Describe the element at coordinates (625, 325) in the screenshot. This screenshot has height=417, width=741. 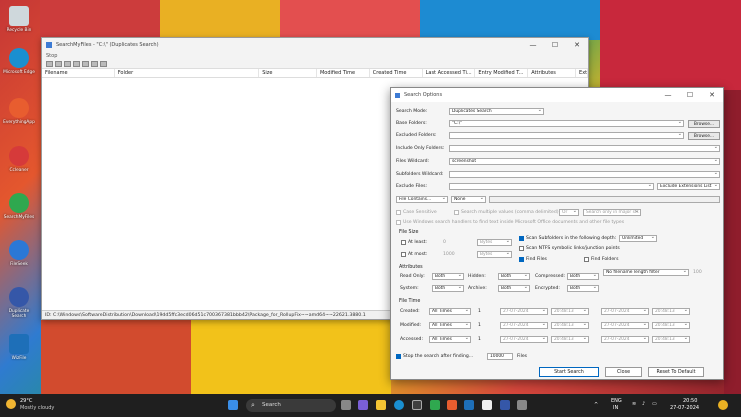
I see `modified-to-date: 27-07-2024` at that location.